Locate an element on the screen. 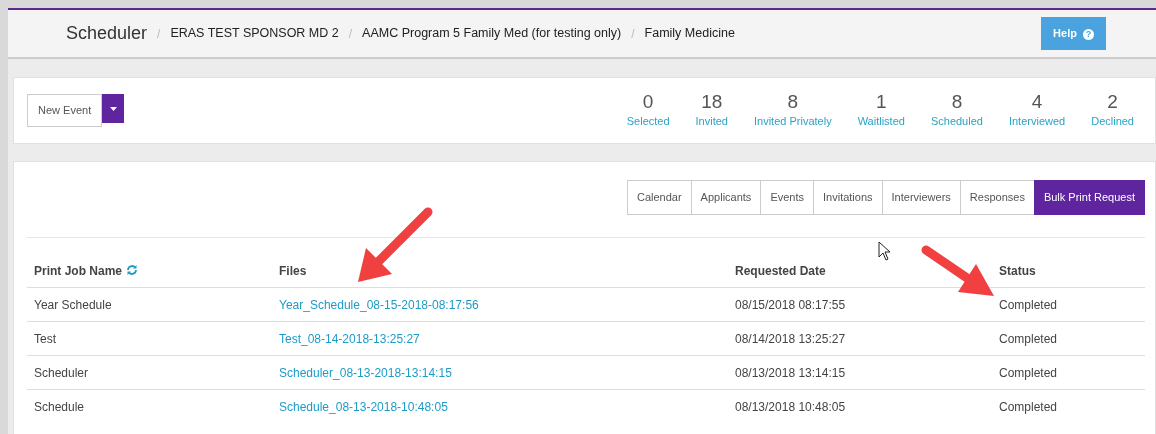 Image resolution: width=1156 pixels, height=434 pixels. table-cell: 08/13/2018 13:14:15 is located at coordinates (860, 372).